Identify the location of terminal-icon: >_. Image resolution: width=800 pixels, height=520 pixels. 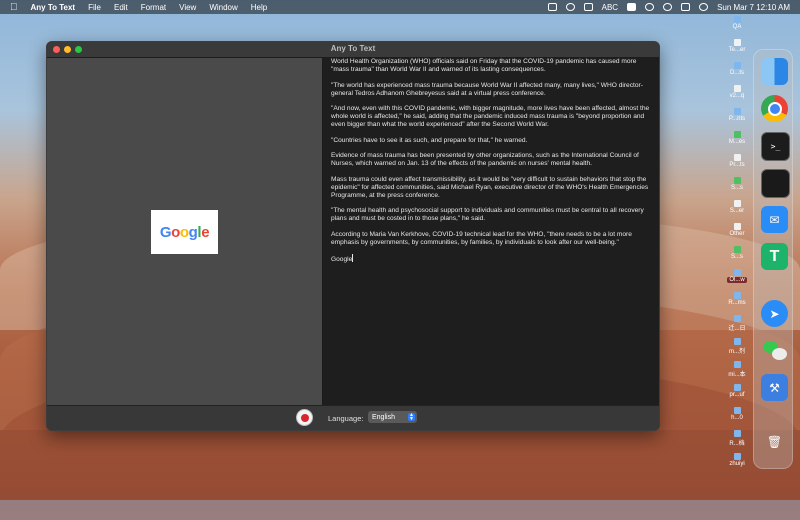
(775, 146).